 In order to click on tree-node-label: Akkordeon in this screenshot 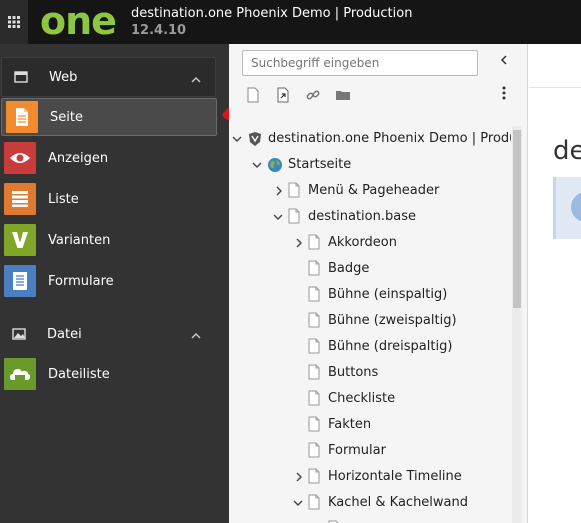, I will do `click(362, 242)`.